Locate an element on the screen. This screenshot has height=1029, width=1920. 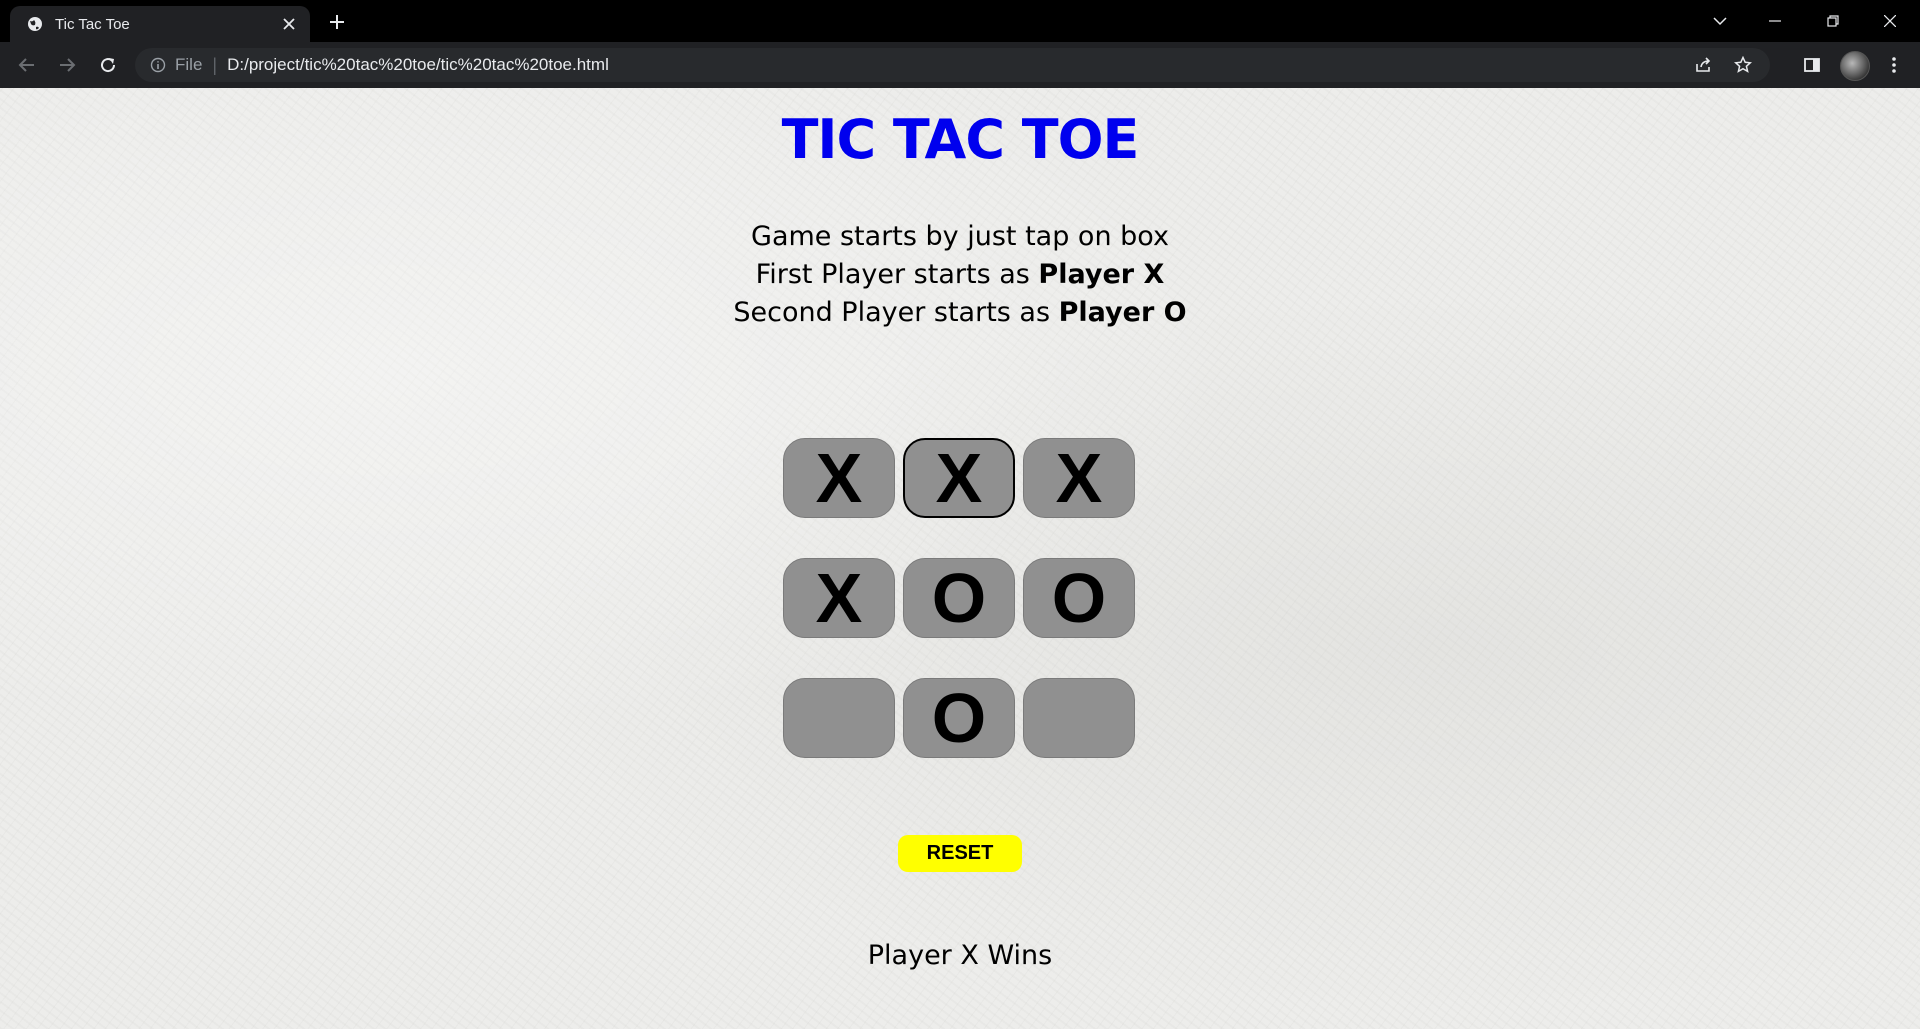
instruction-player-o: Player O is located at coordinates (1122, 312).